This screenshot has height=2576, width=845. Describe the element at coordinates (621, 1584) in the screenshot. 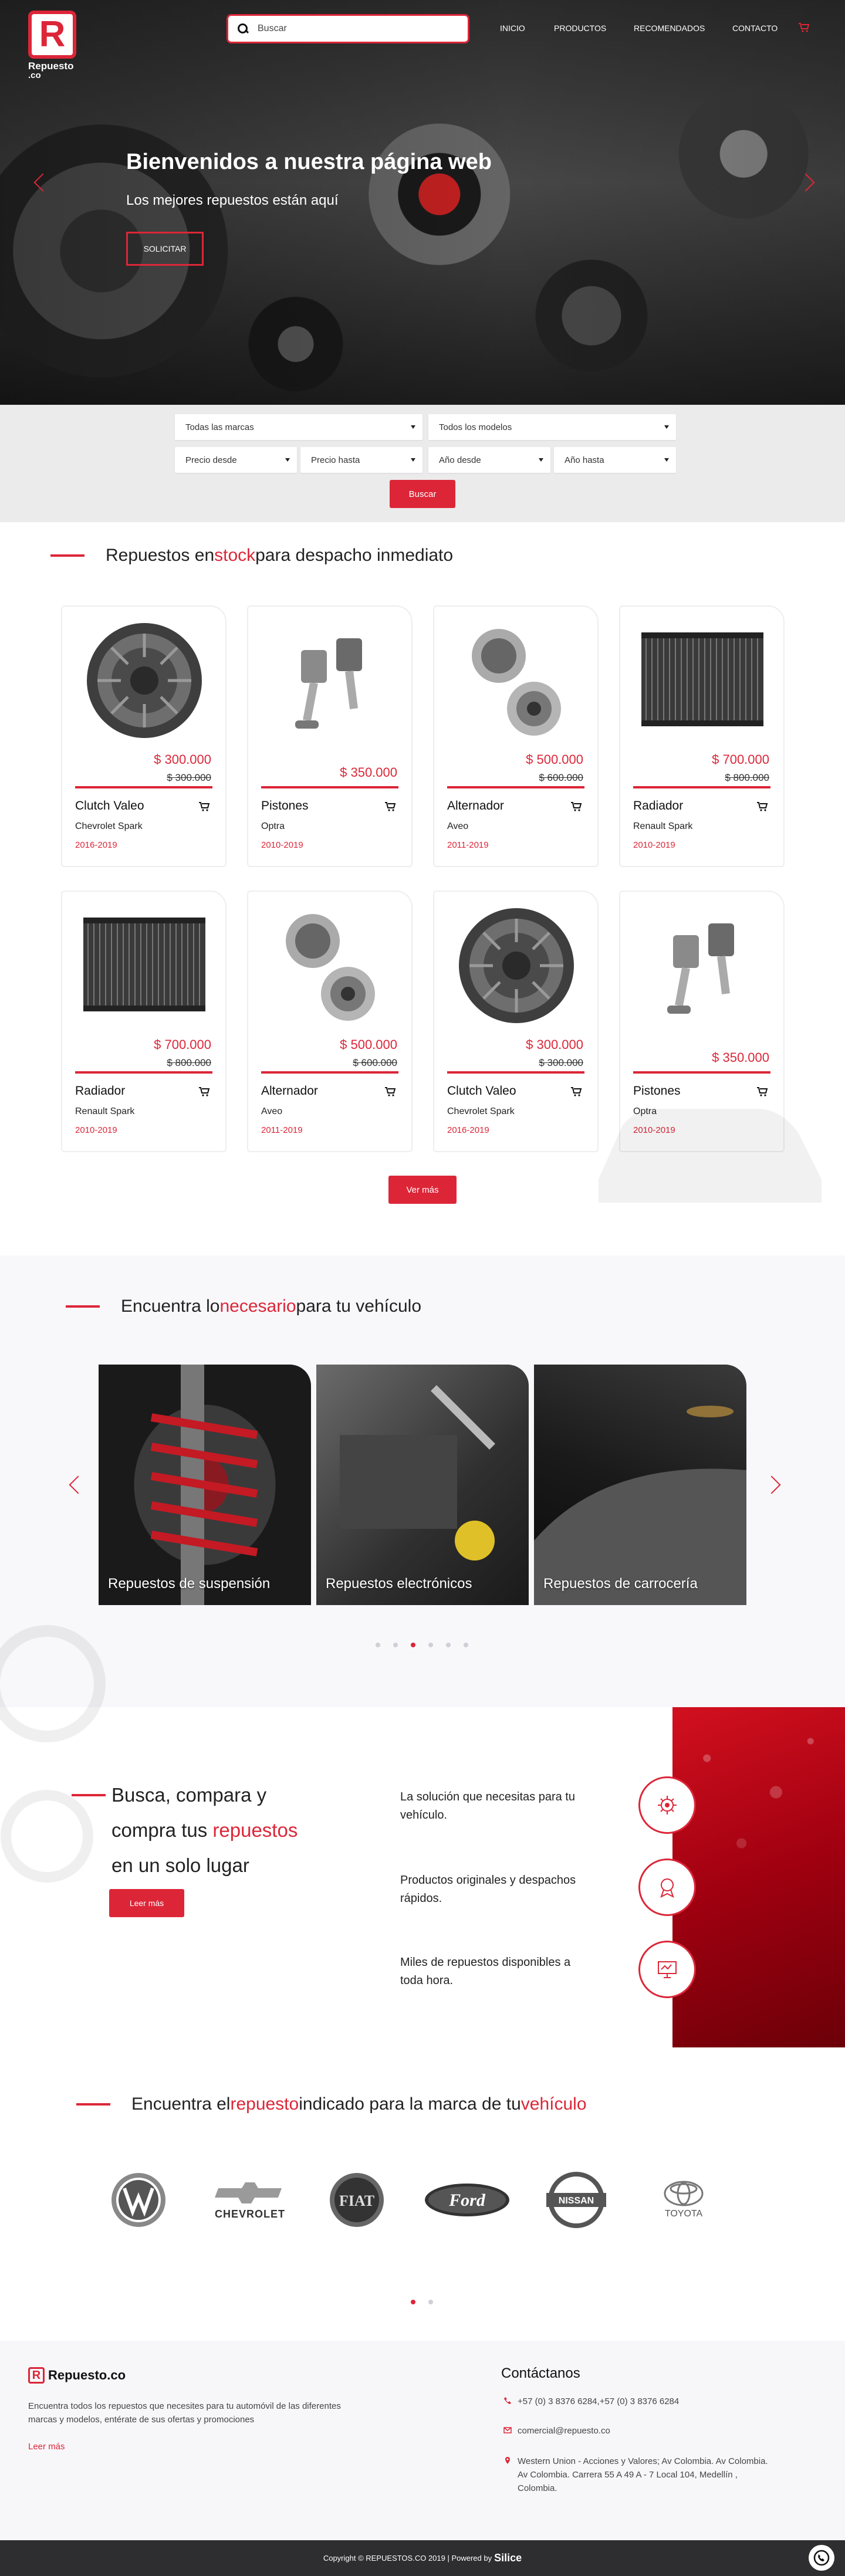

I see `category-label: Repuestos de carrocería` at that location.